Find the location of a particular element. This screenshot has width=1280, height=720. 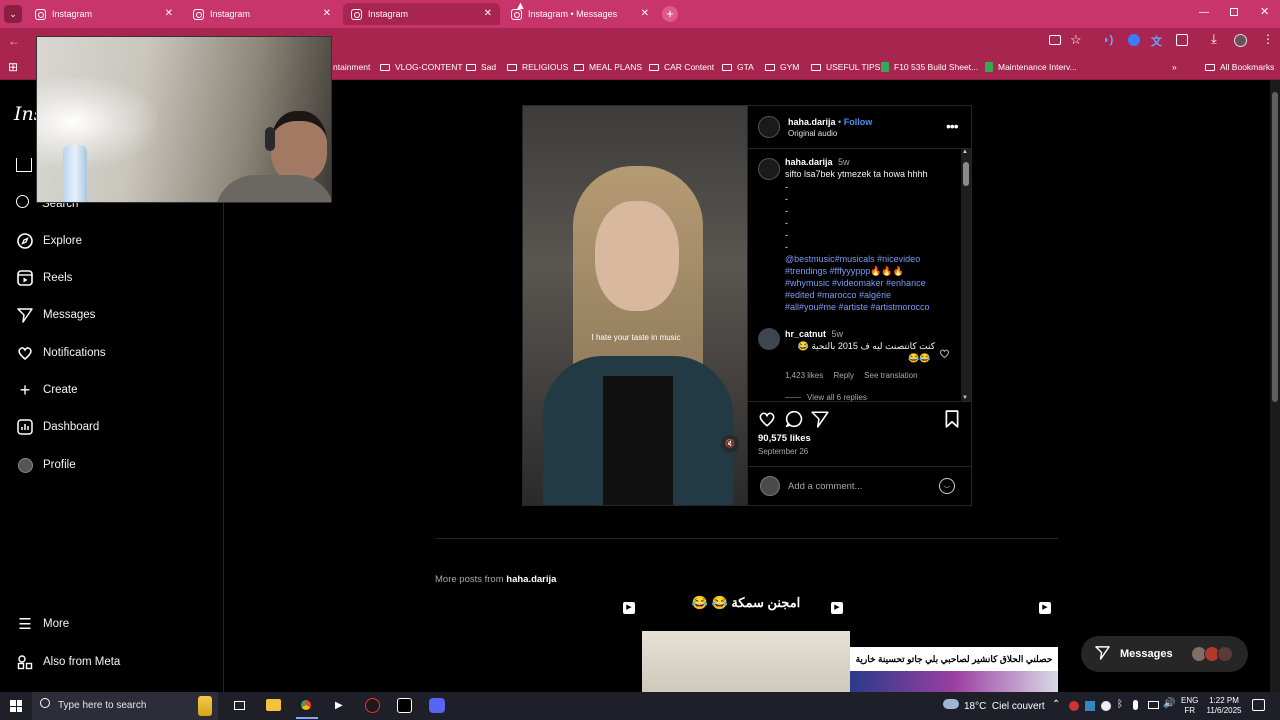

volume-icon: 🔊 is located at coordinates (1169, 703).